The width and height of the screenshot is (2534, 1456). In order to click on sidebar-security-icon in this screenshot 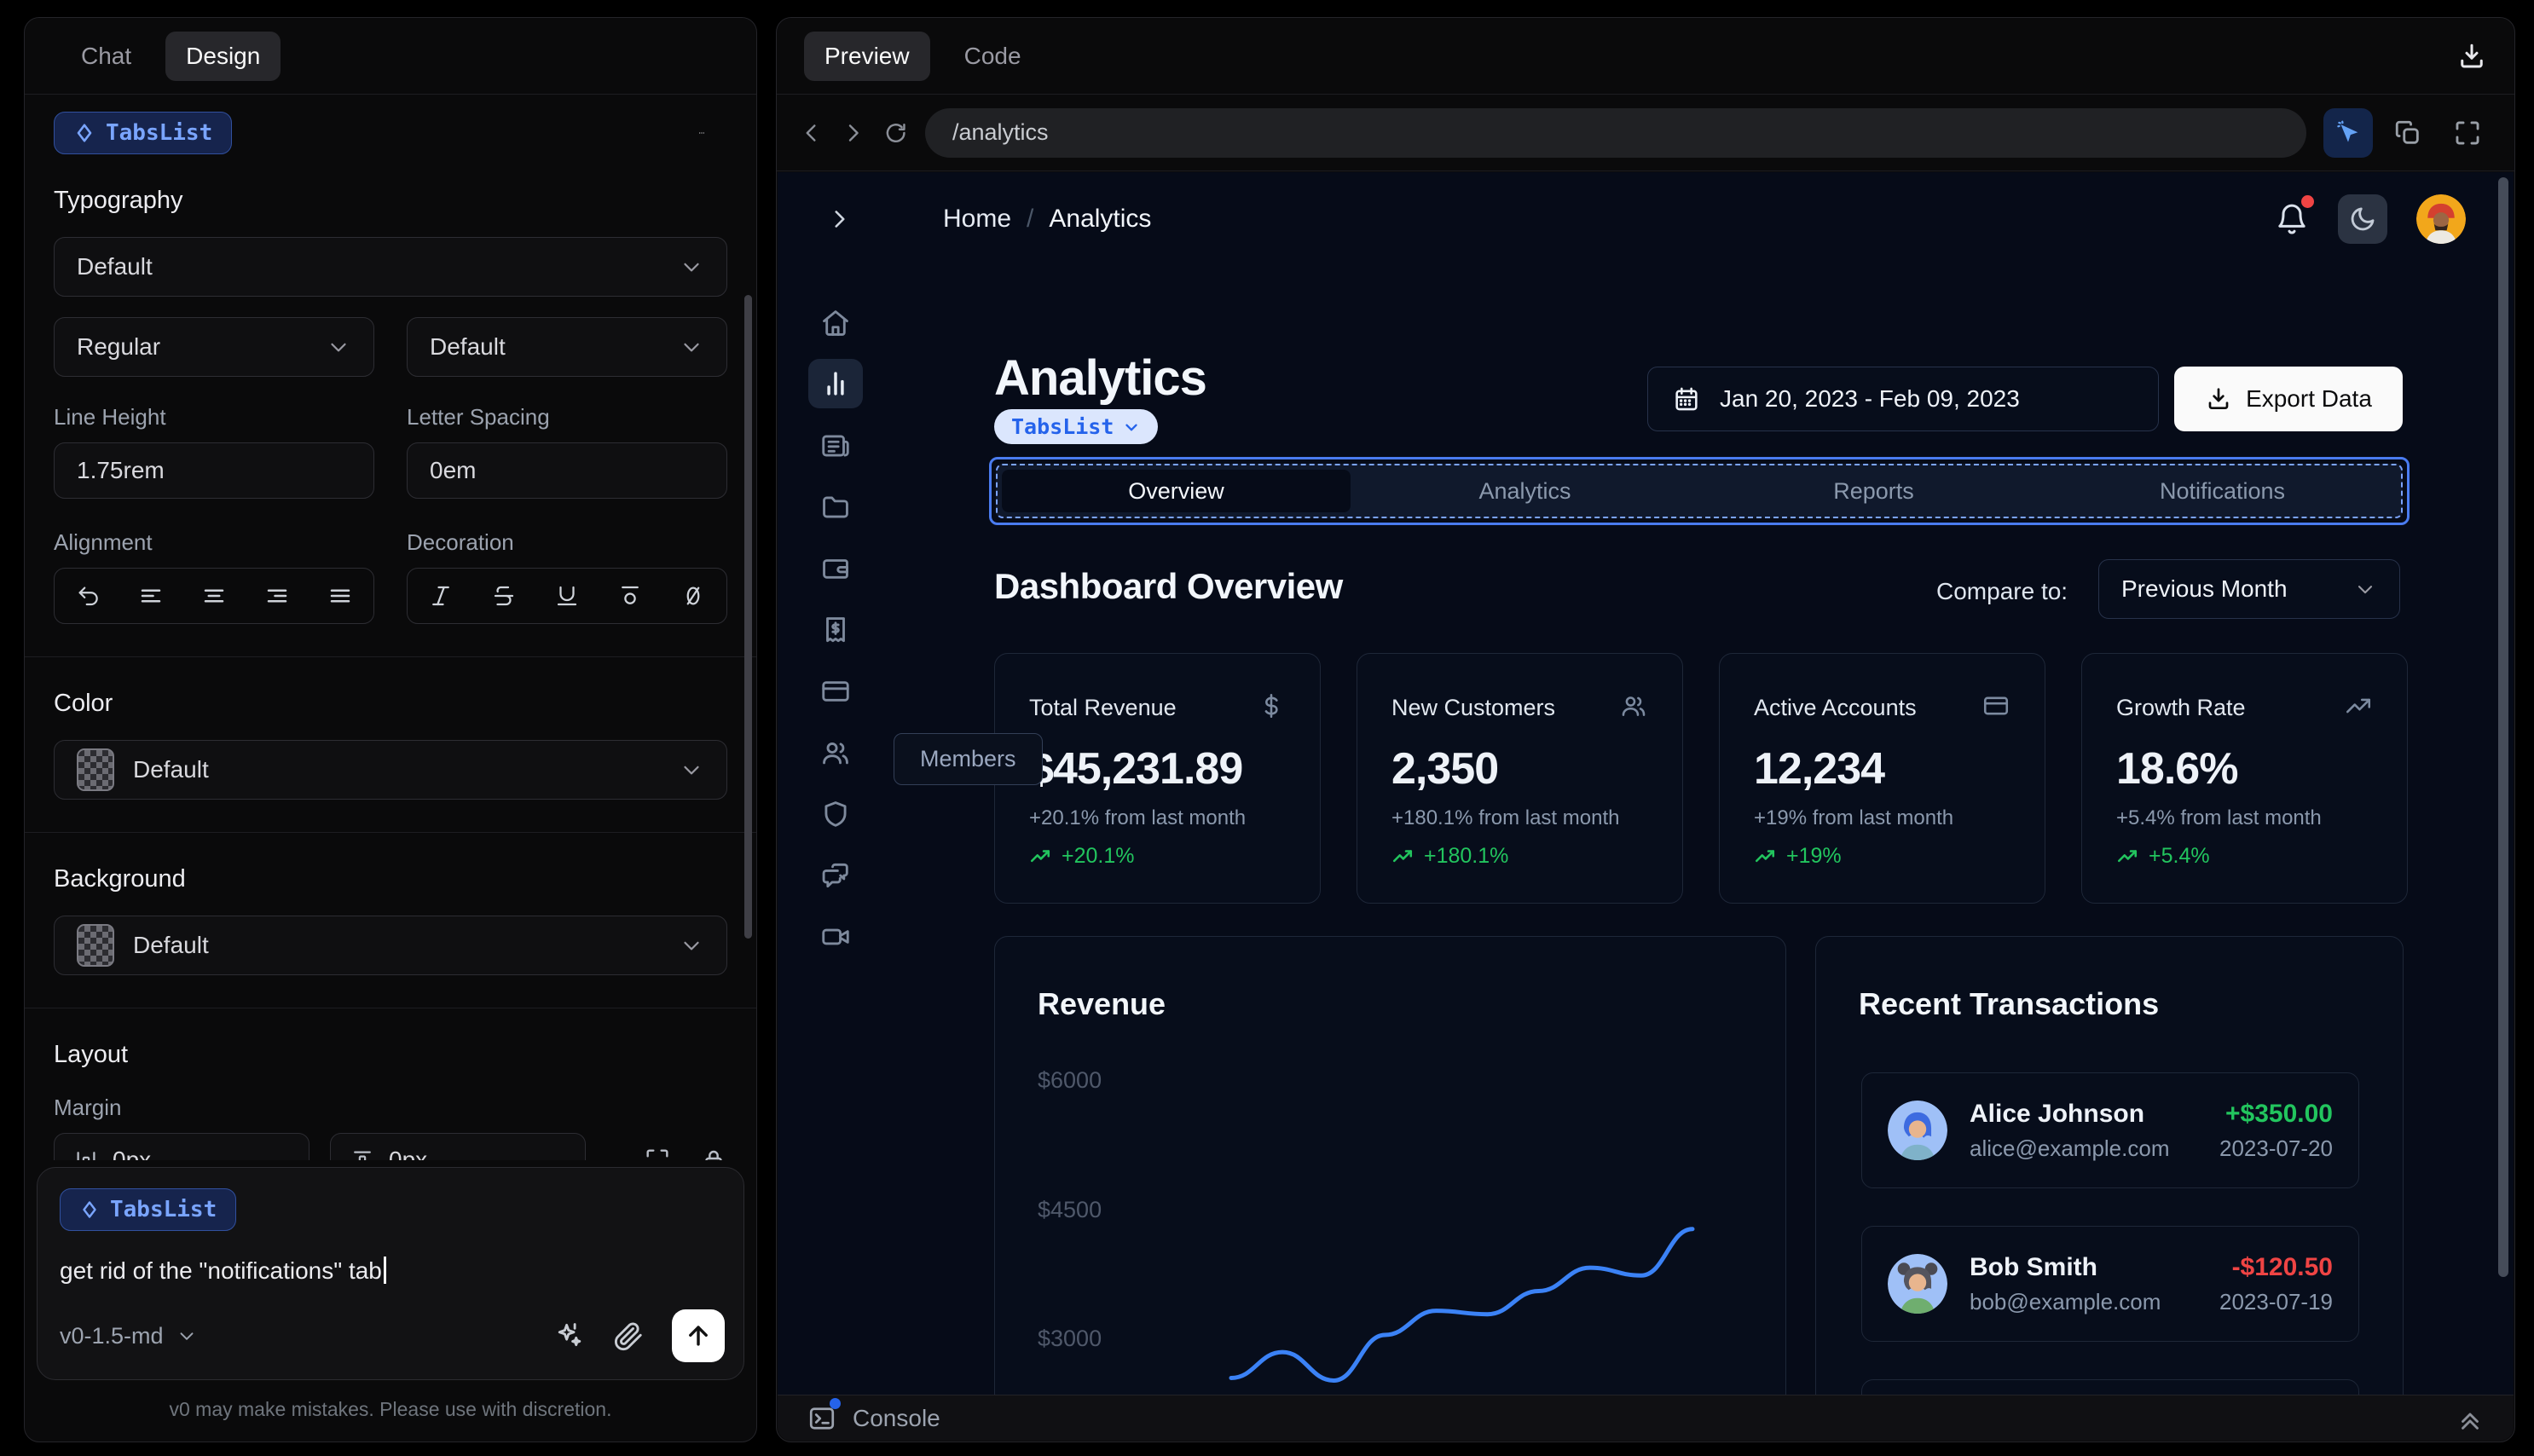, I will do `click(835, 814)`.